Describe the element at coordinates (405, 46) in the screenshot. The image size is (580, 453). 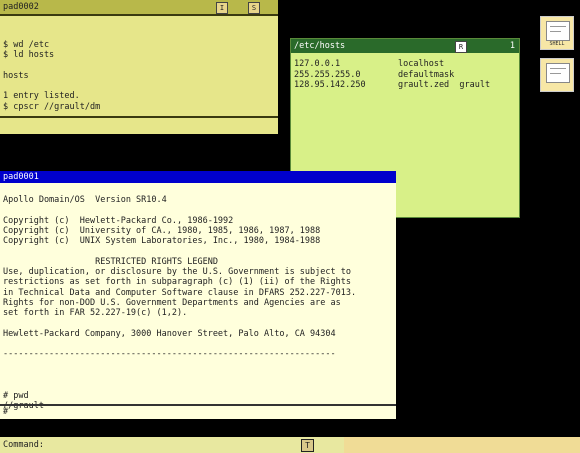
I see `hosts-title-bar: /etc/hosts R 1` at that location.